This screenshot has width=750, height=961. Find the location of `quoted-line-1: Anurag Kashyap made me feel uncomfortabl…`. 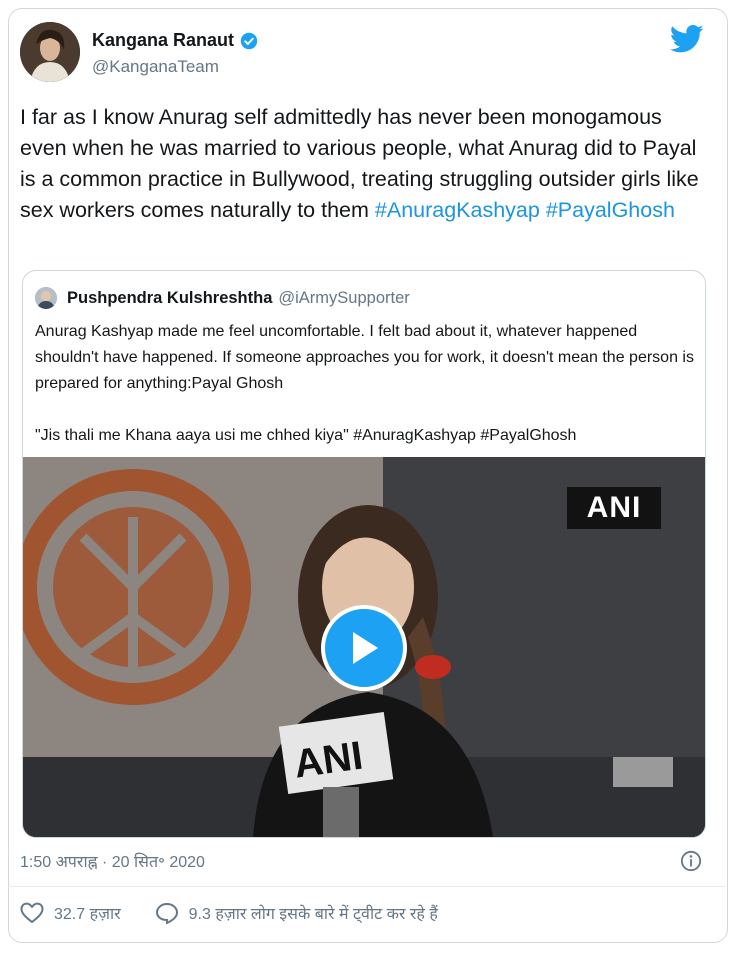

quoted-line-1: Anurag Kashyap made me feel uncomfortabl… is located at coordinates (364, 357).